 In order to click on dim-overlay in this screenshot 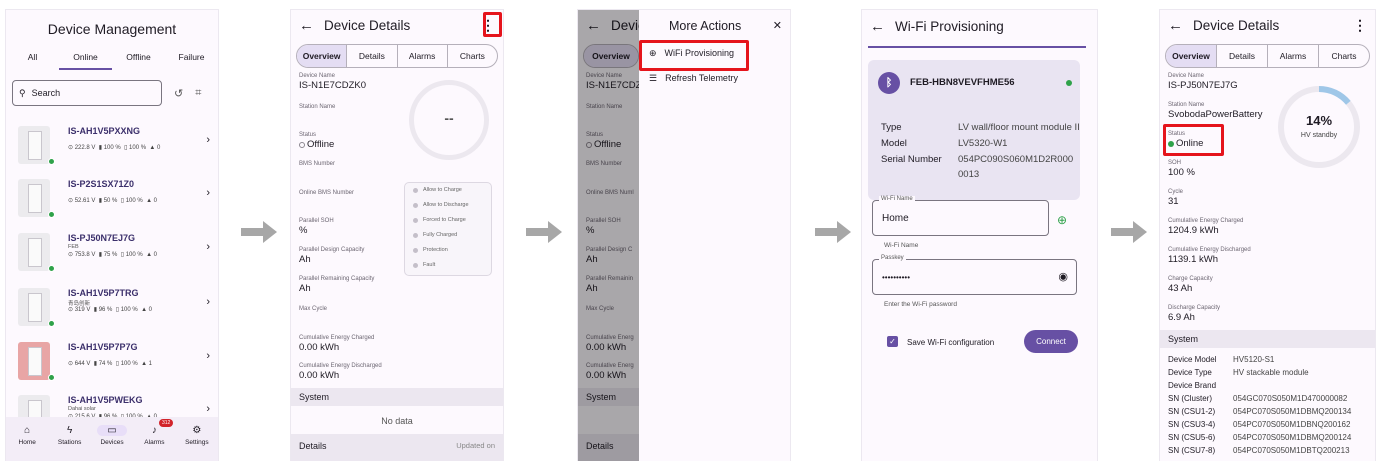, I will do `click(609, 235)`.